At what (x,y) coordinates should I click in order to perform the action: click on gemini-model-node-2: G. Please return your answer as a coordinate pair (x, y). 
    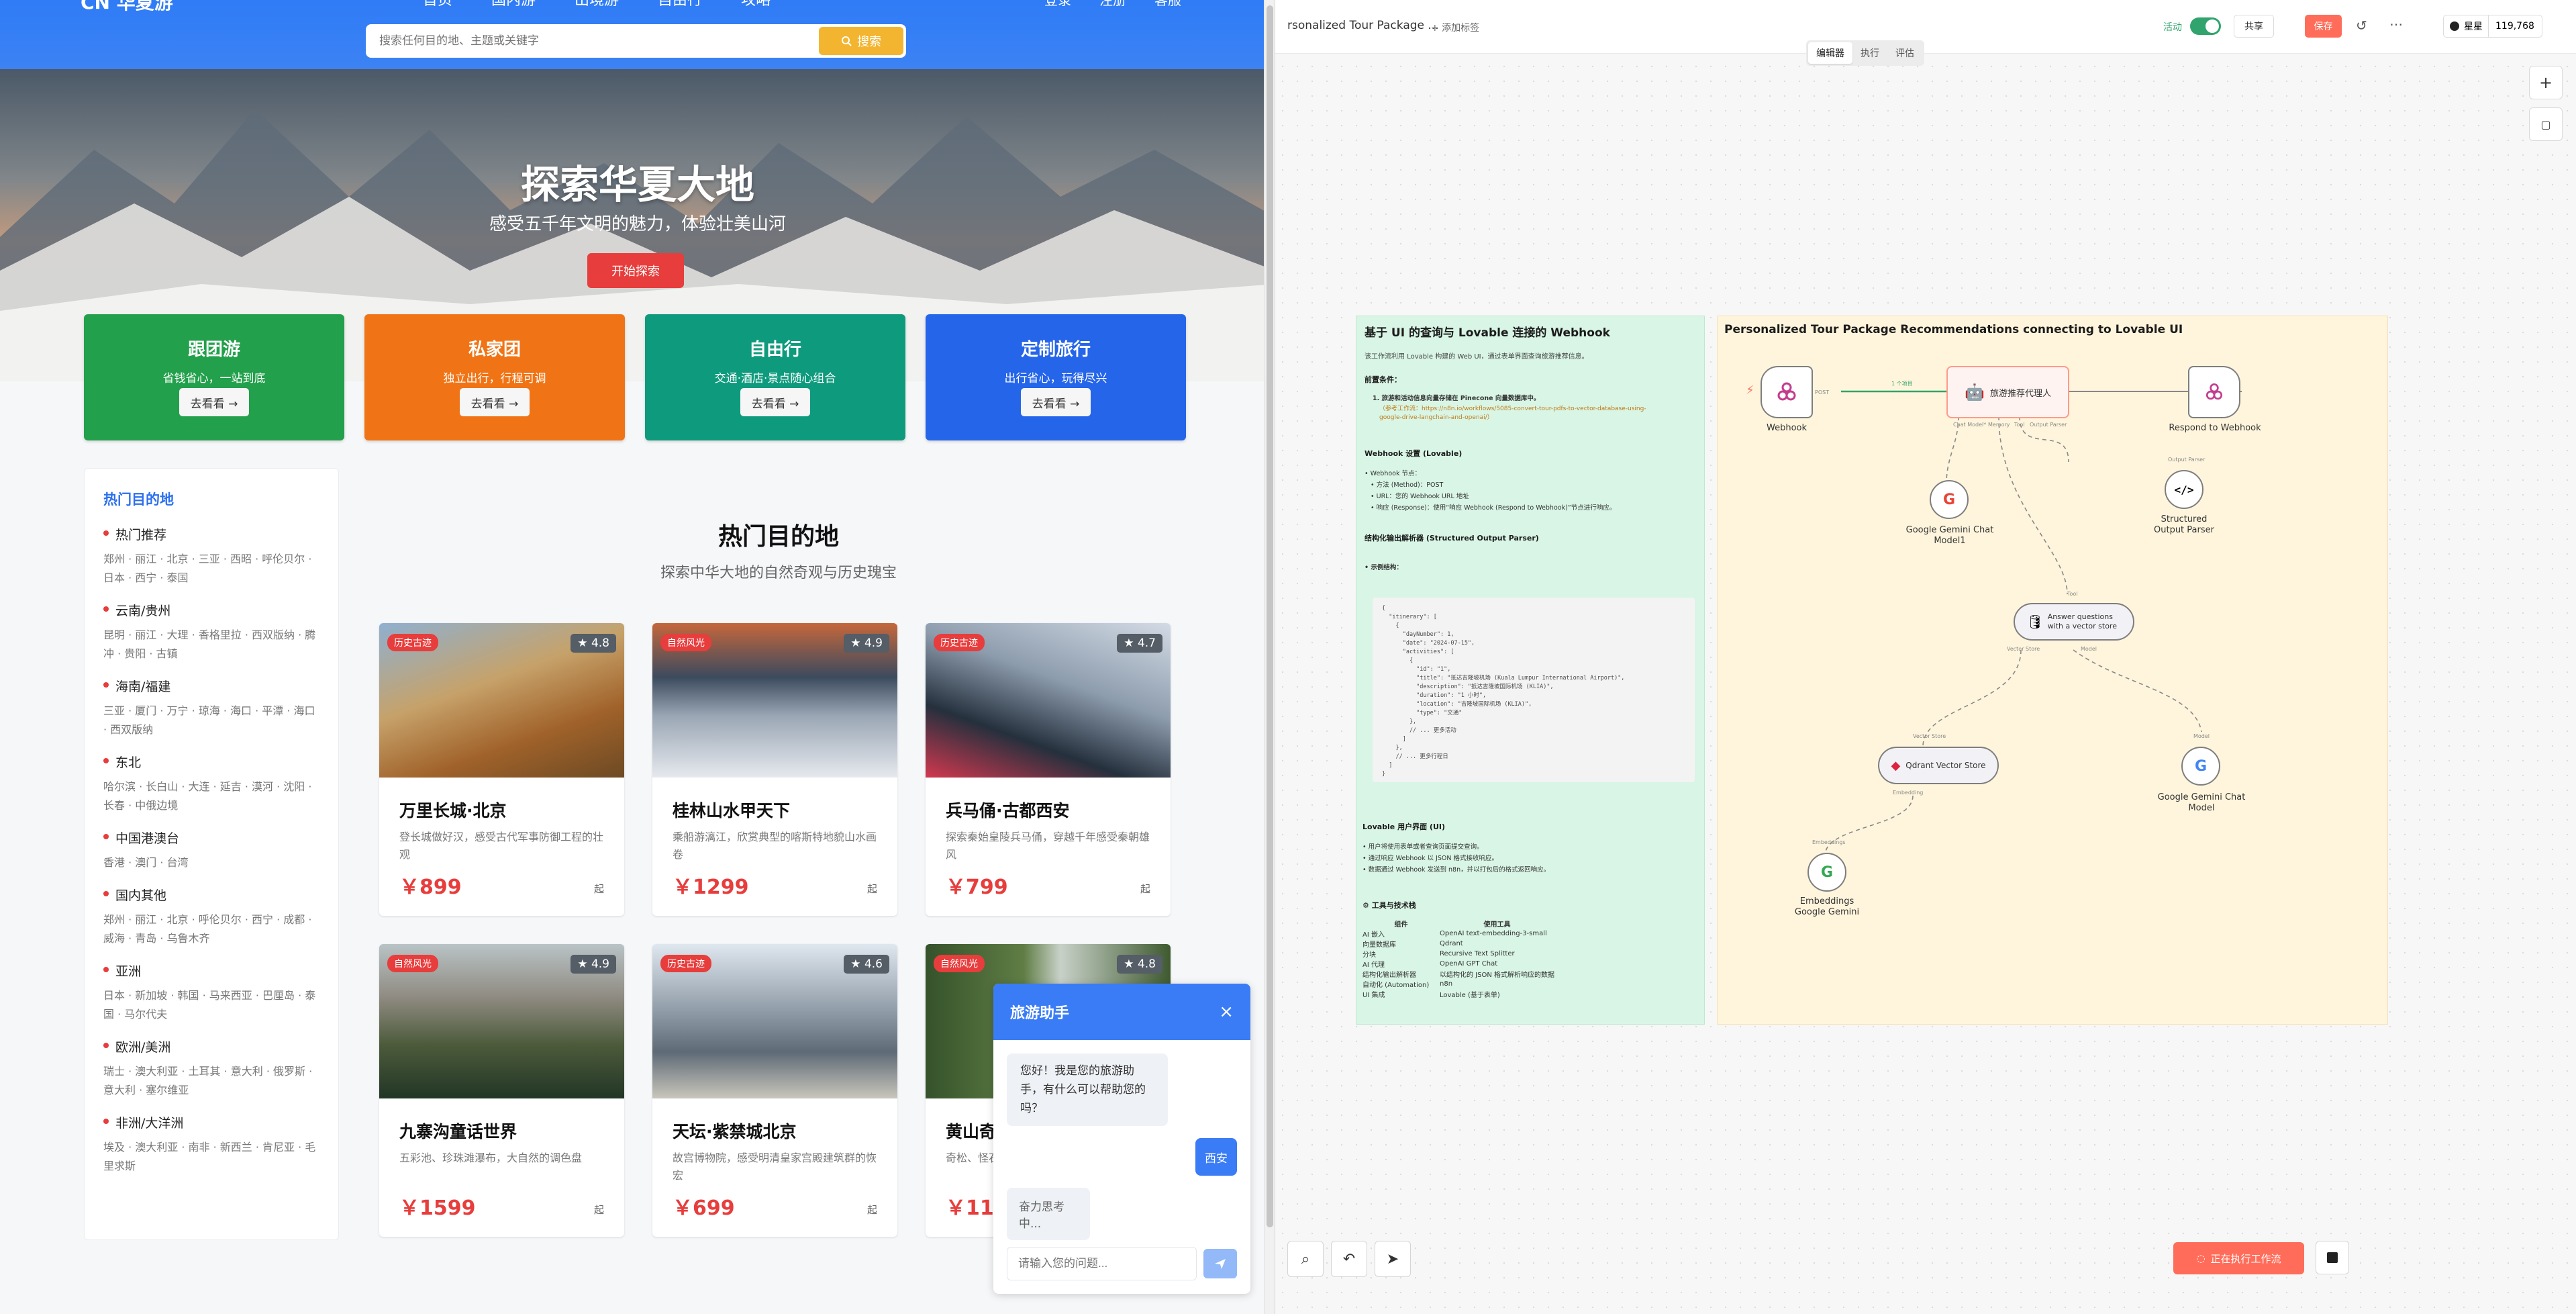
    Looking at the image, I should click on (2200, 767).